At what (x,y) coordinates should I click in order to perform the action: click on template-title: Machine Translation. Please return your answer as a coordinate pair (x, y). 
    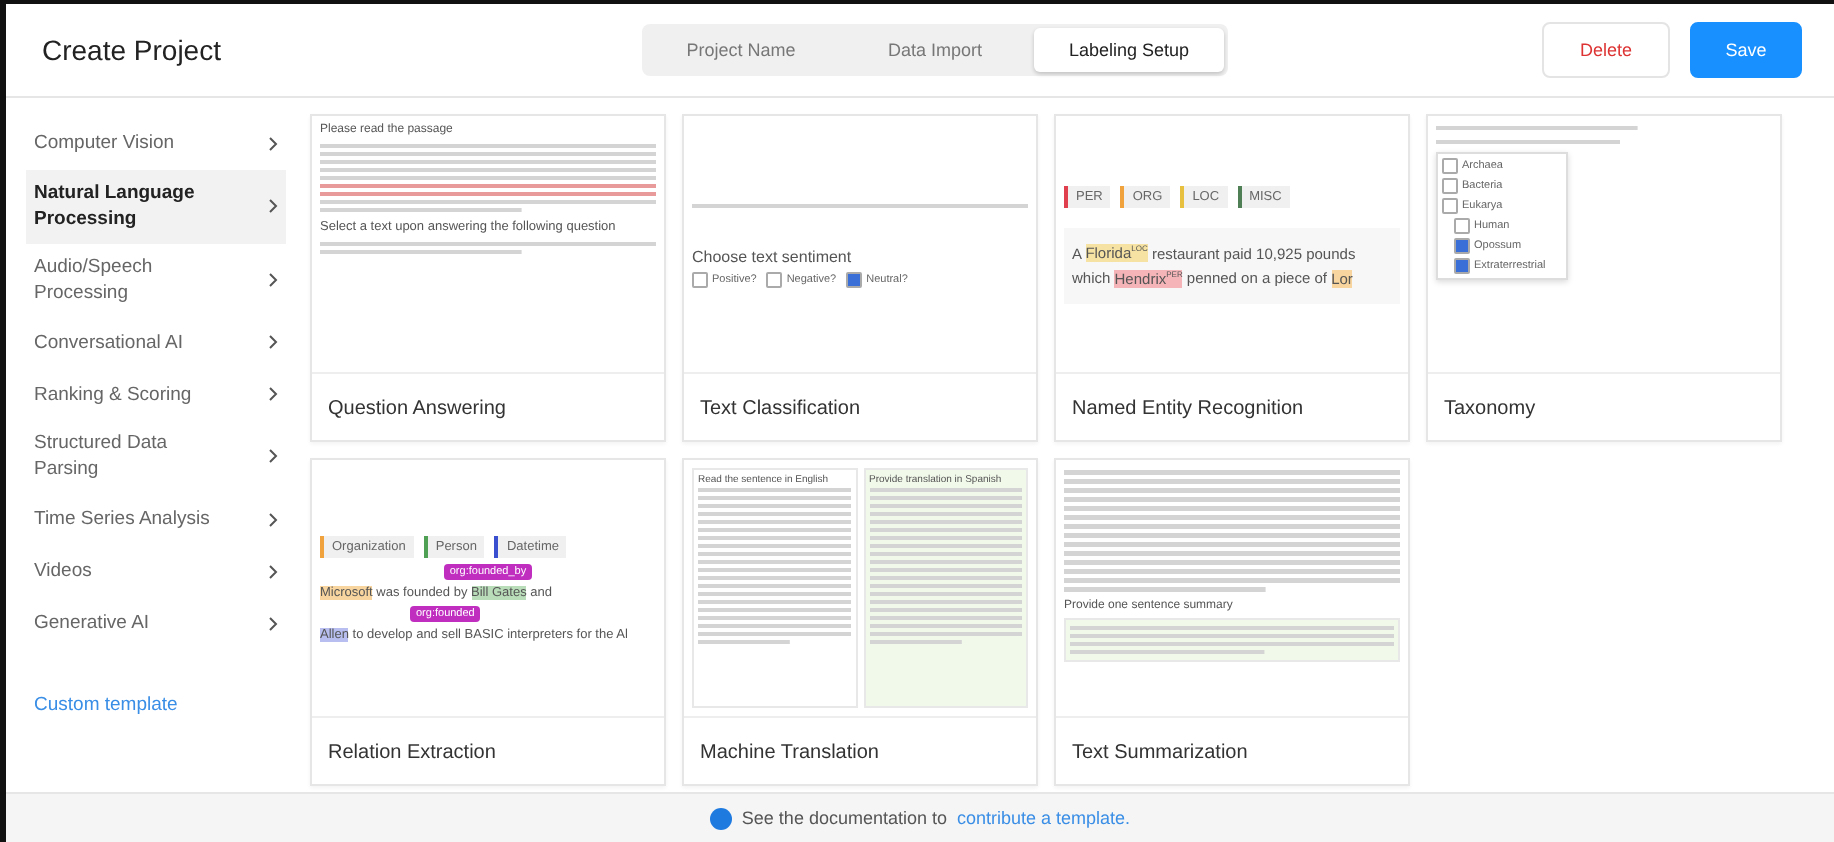
    Looking at the image, I should click on (789, 754).